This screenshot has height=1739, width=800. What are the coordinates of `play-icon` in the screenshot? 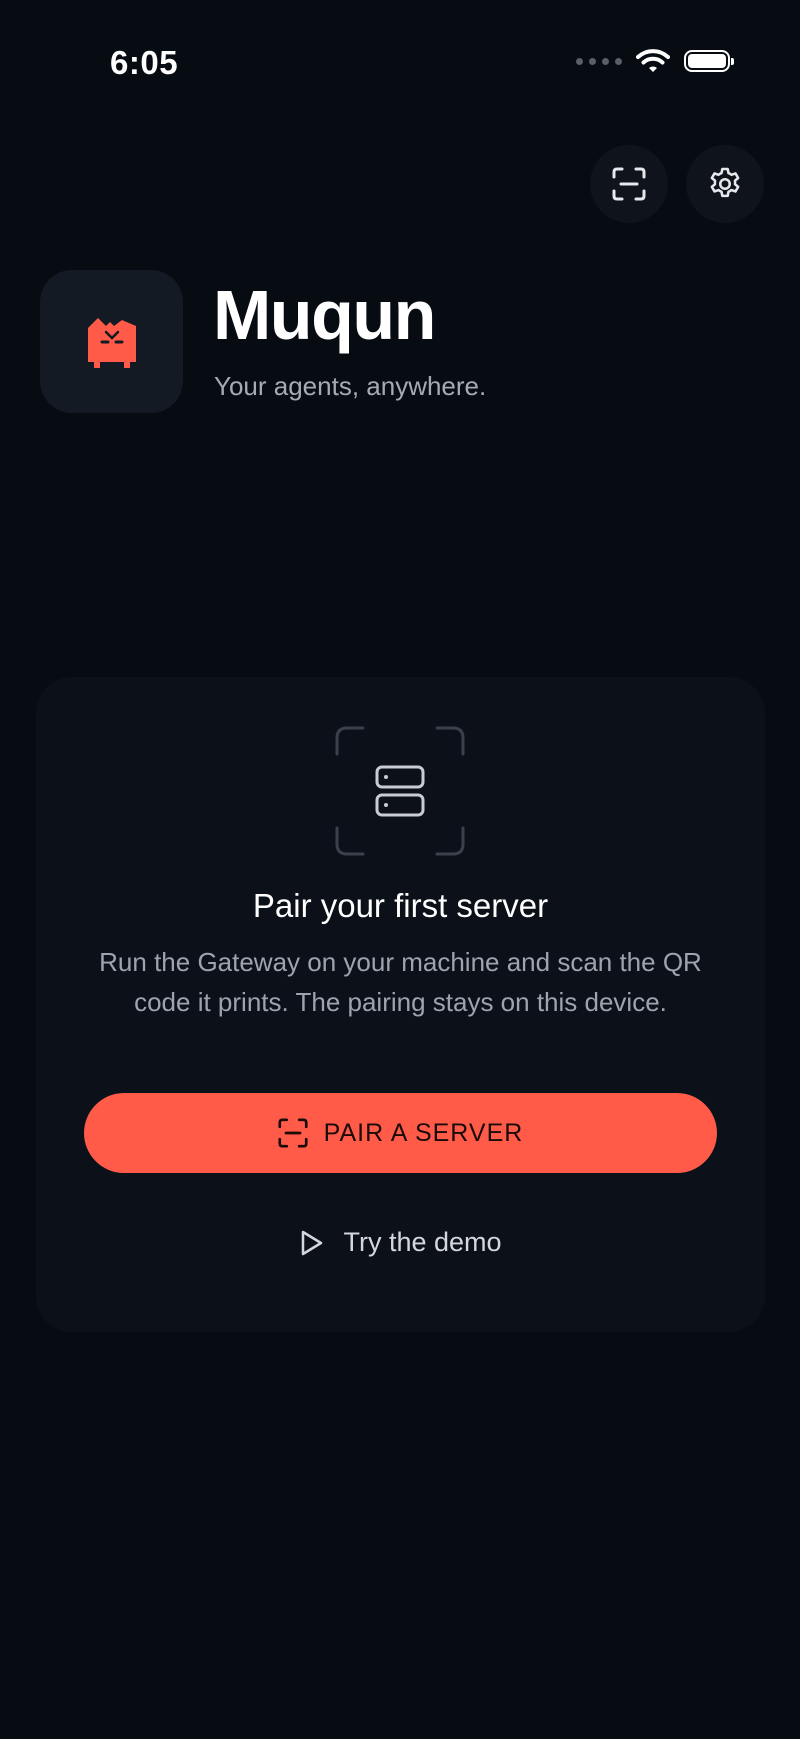 It's located at (312, 1242).